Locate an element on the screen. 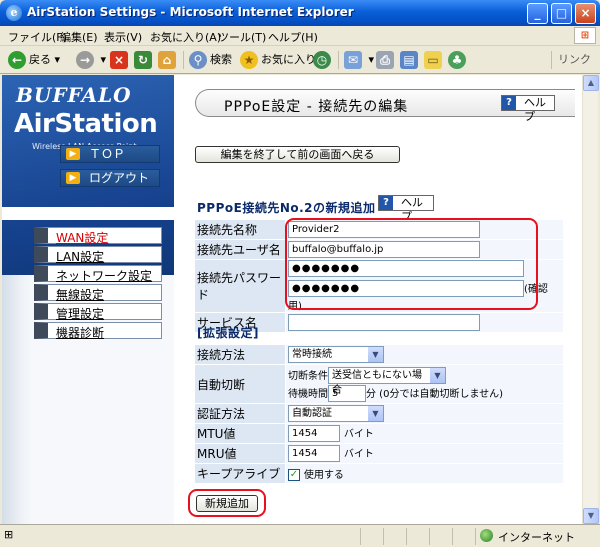 This screenshot has width=600, height=547. sidebar-item-wireless: 無線設定 is located at coordinates (98, 293).